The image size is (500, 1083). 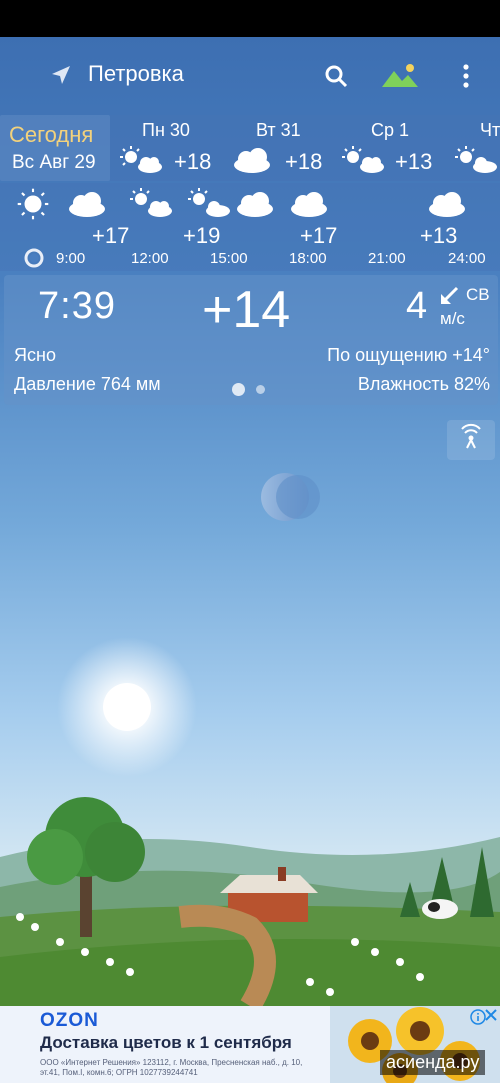 What do you see at coordinates (87, 384) in the screenshot?
I see `pressure: Давление 764 мм` at bounding box center [87, 384].